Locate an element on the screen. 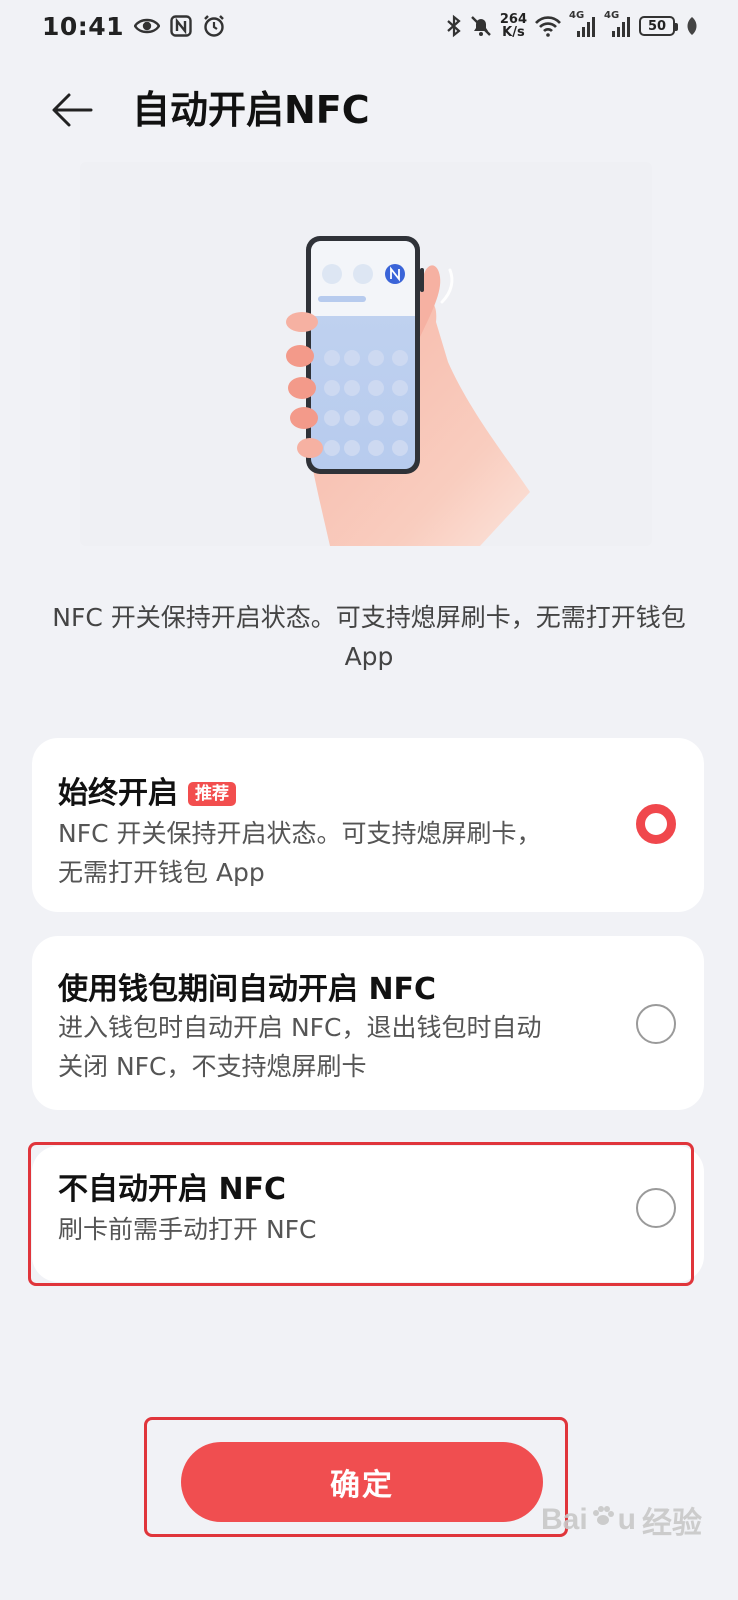 The image size is (738, 1600). paw-icon is located at coordinates (603, 1520).